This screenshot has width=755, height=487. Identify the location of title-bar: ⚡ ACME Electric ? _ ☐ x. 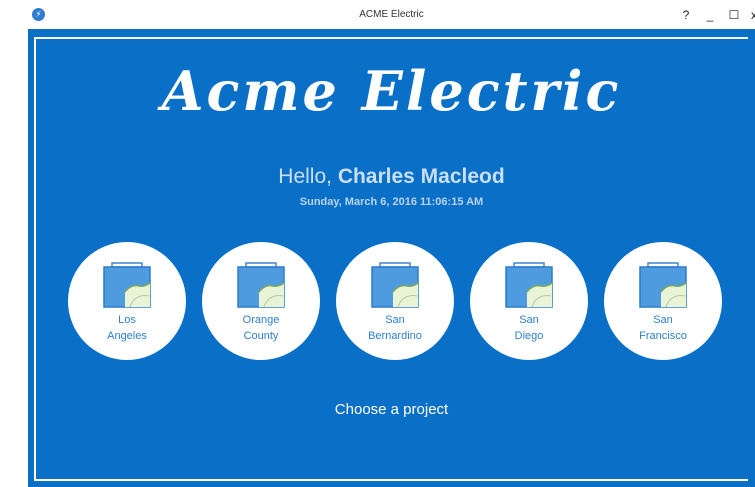
(391, 16).